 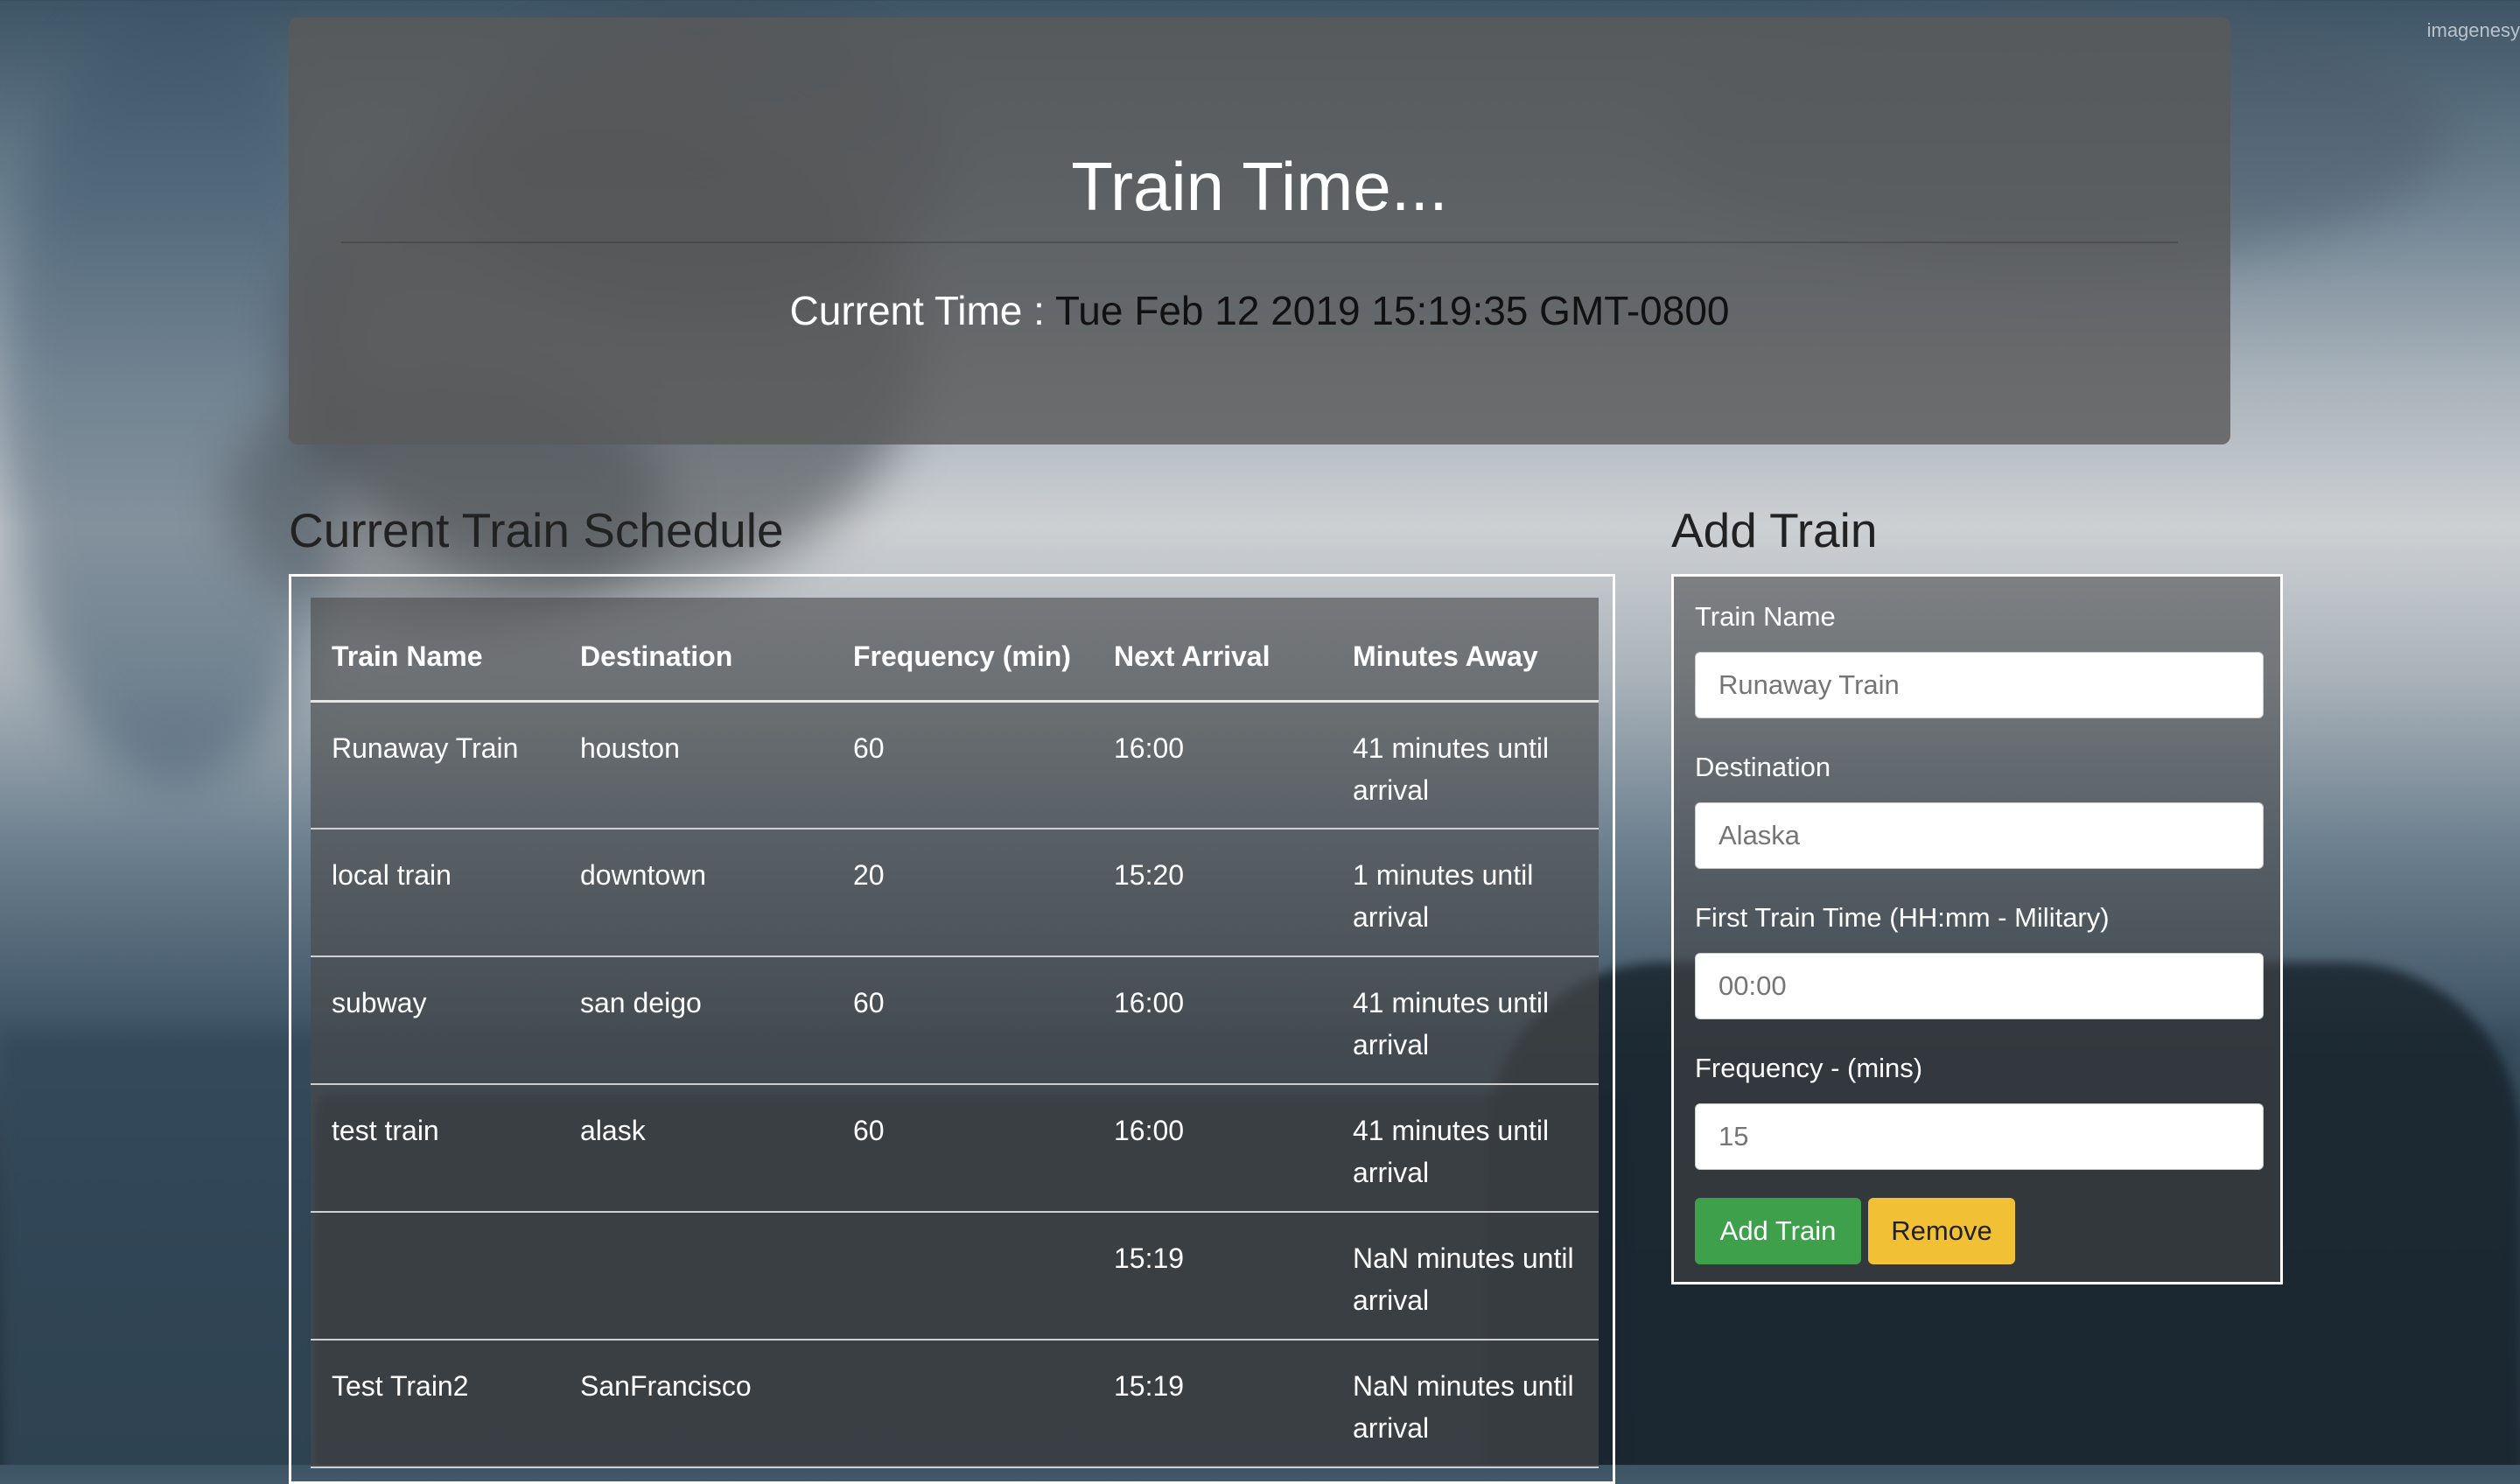 What do you see at coordinates (695, 1276) in the screenshot?
I see `cell-destination` at bounding box center [695, 1276].